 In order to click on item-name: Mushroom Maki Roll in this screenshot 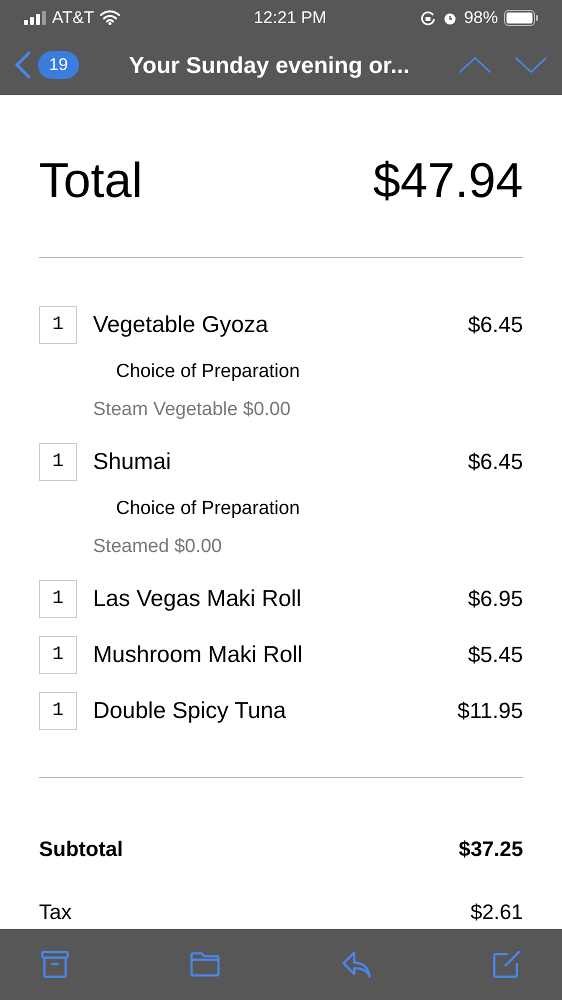, I will do `click(198, 655)`.